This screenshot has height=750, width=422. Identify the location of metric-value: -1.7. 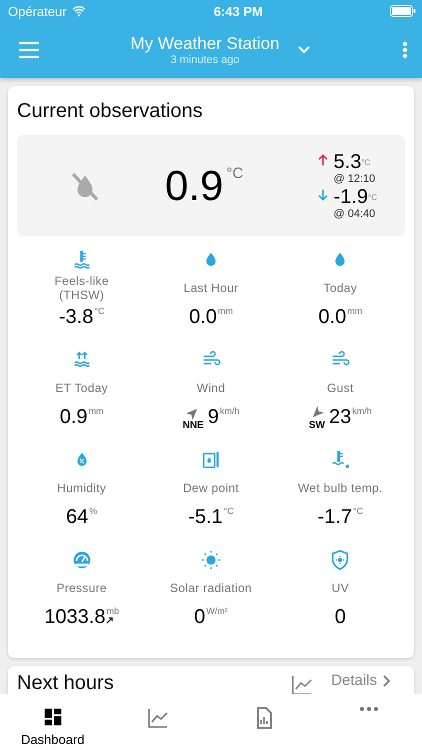
(335, 517).